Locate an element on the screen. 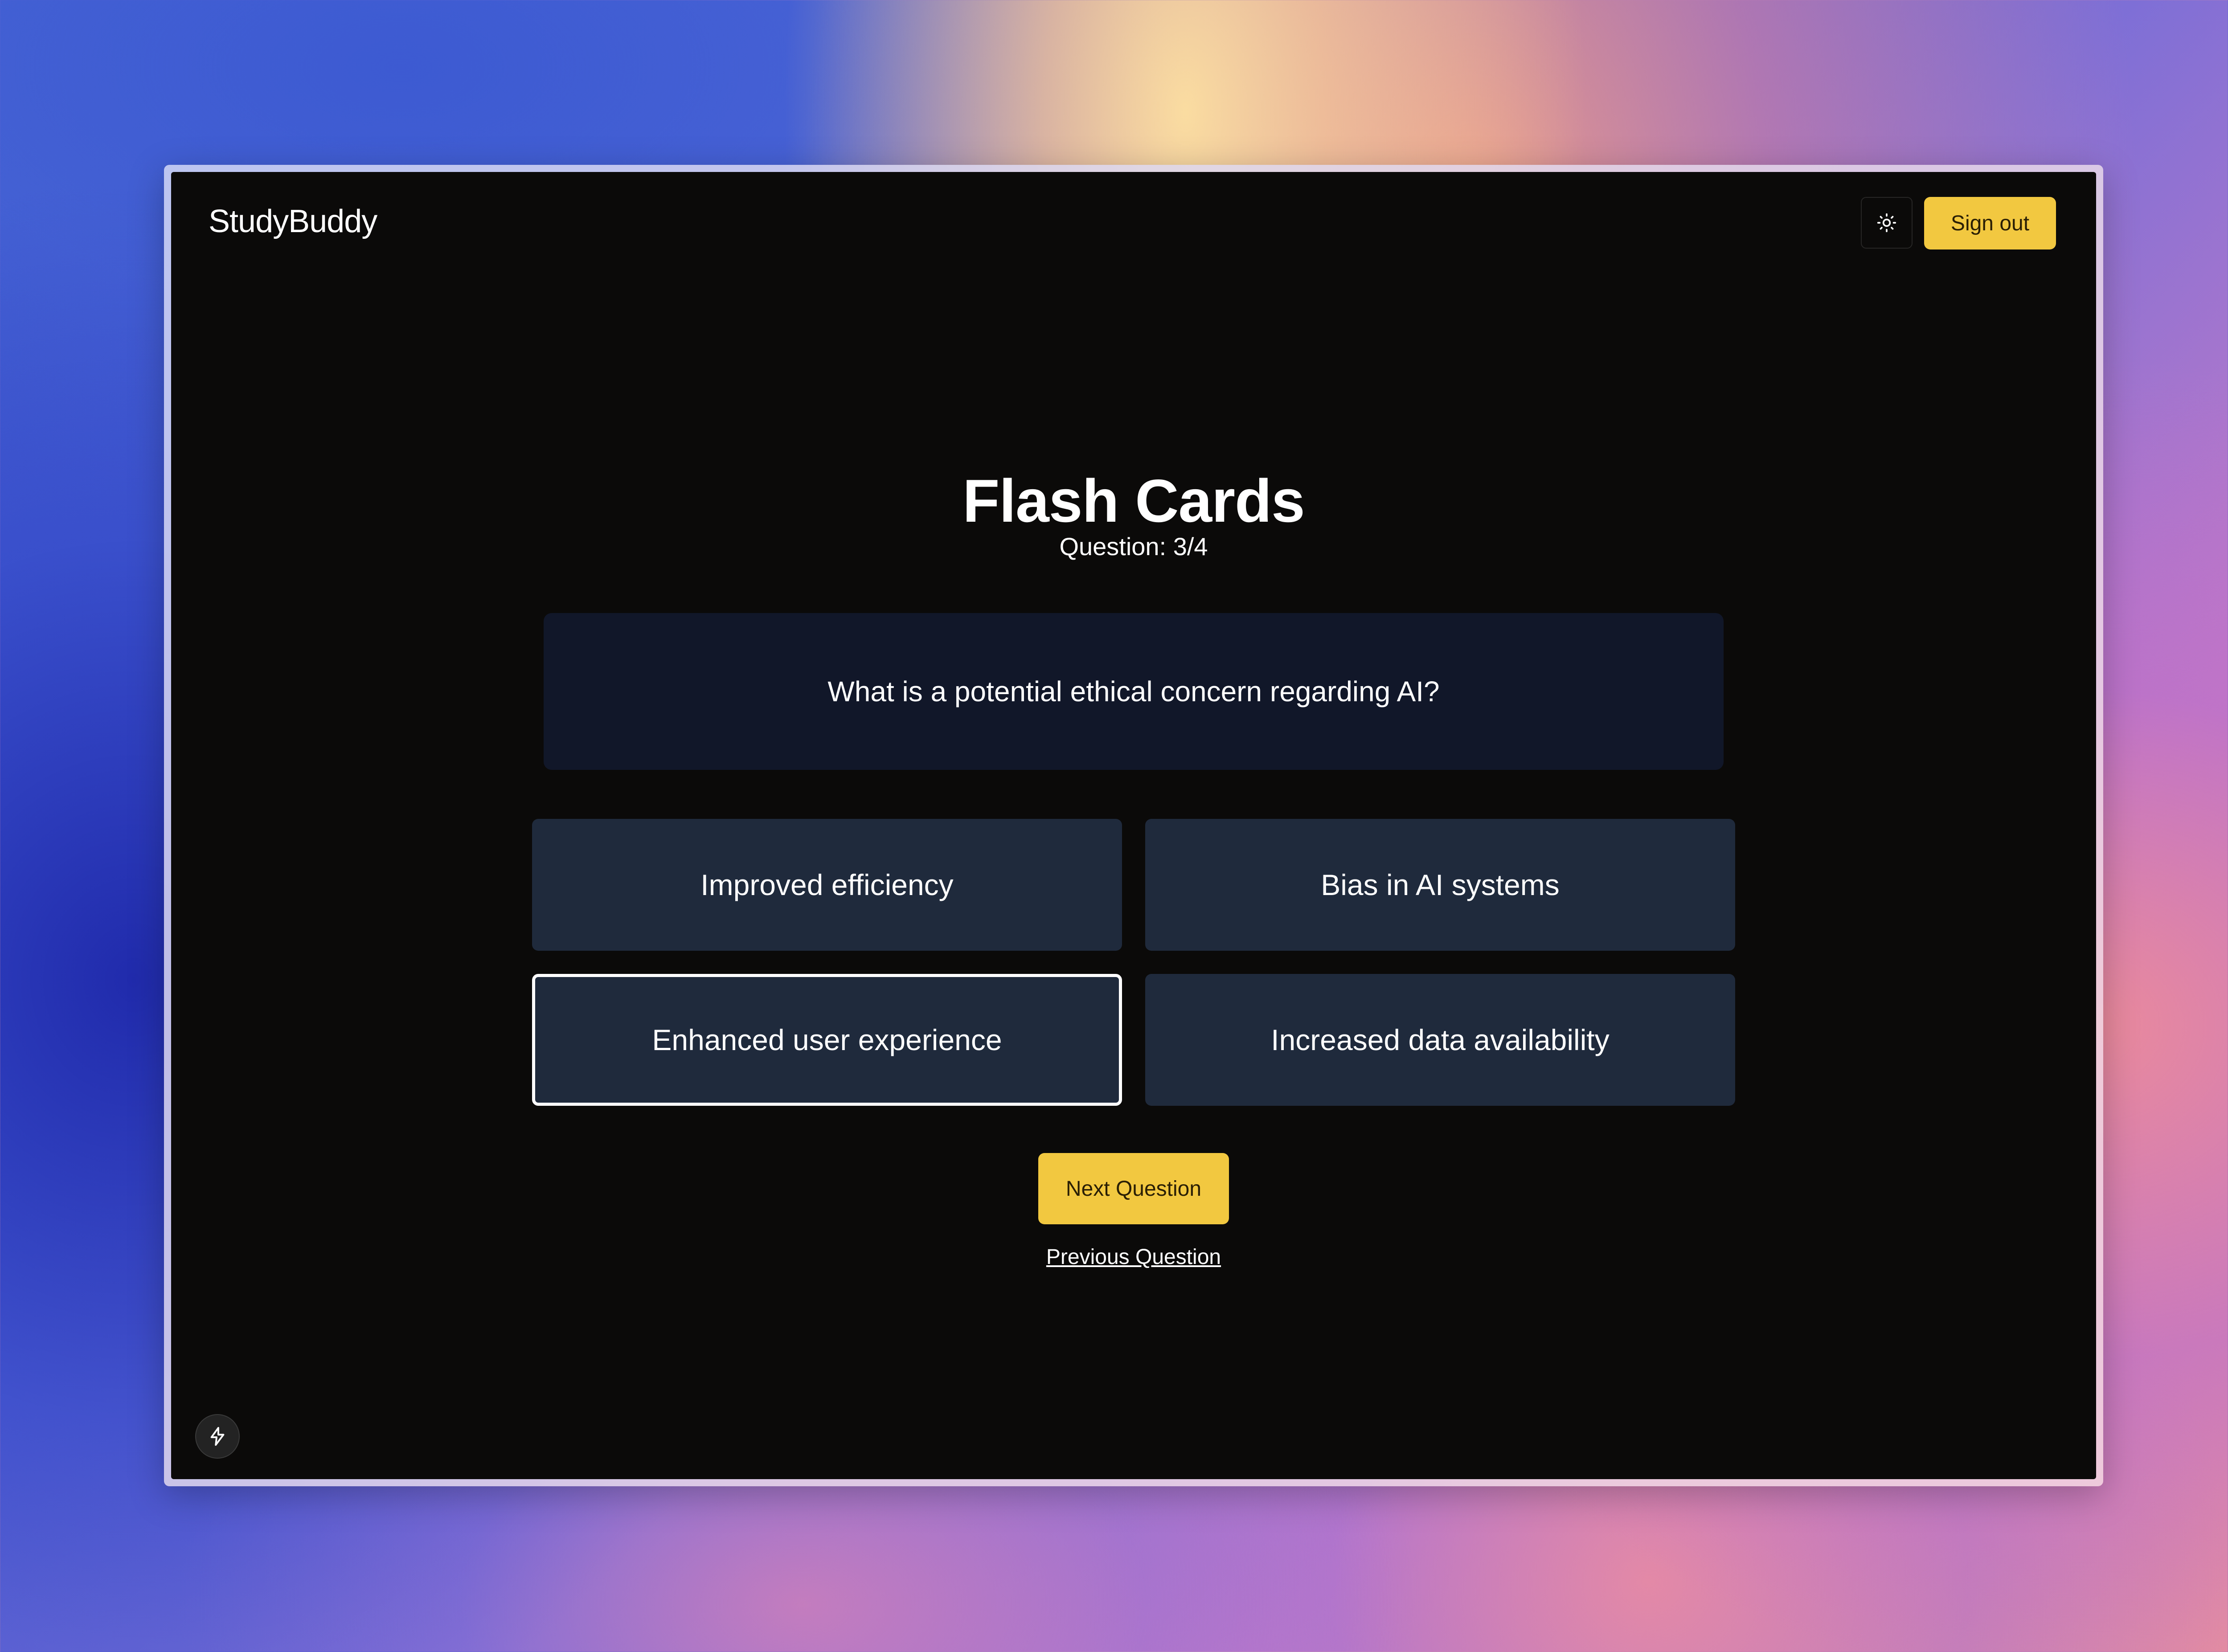 The height and width of the screenshot is (1652, 2228). previous-question-label: Previous Question is located at coordinates (1133, 1257).